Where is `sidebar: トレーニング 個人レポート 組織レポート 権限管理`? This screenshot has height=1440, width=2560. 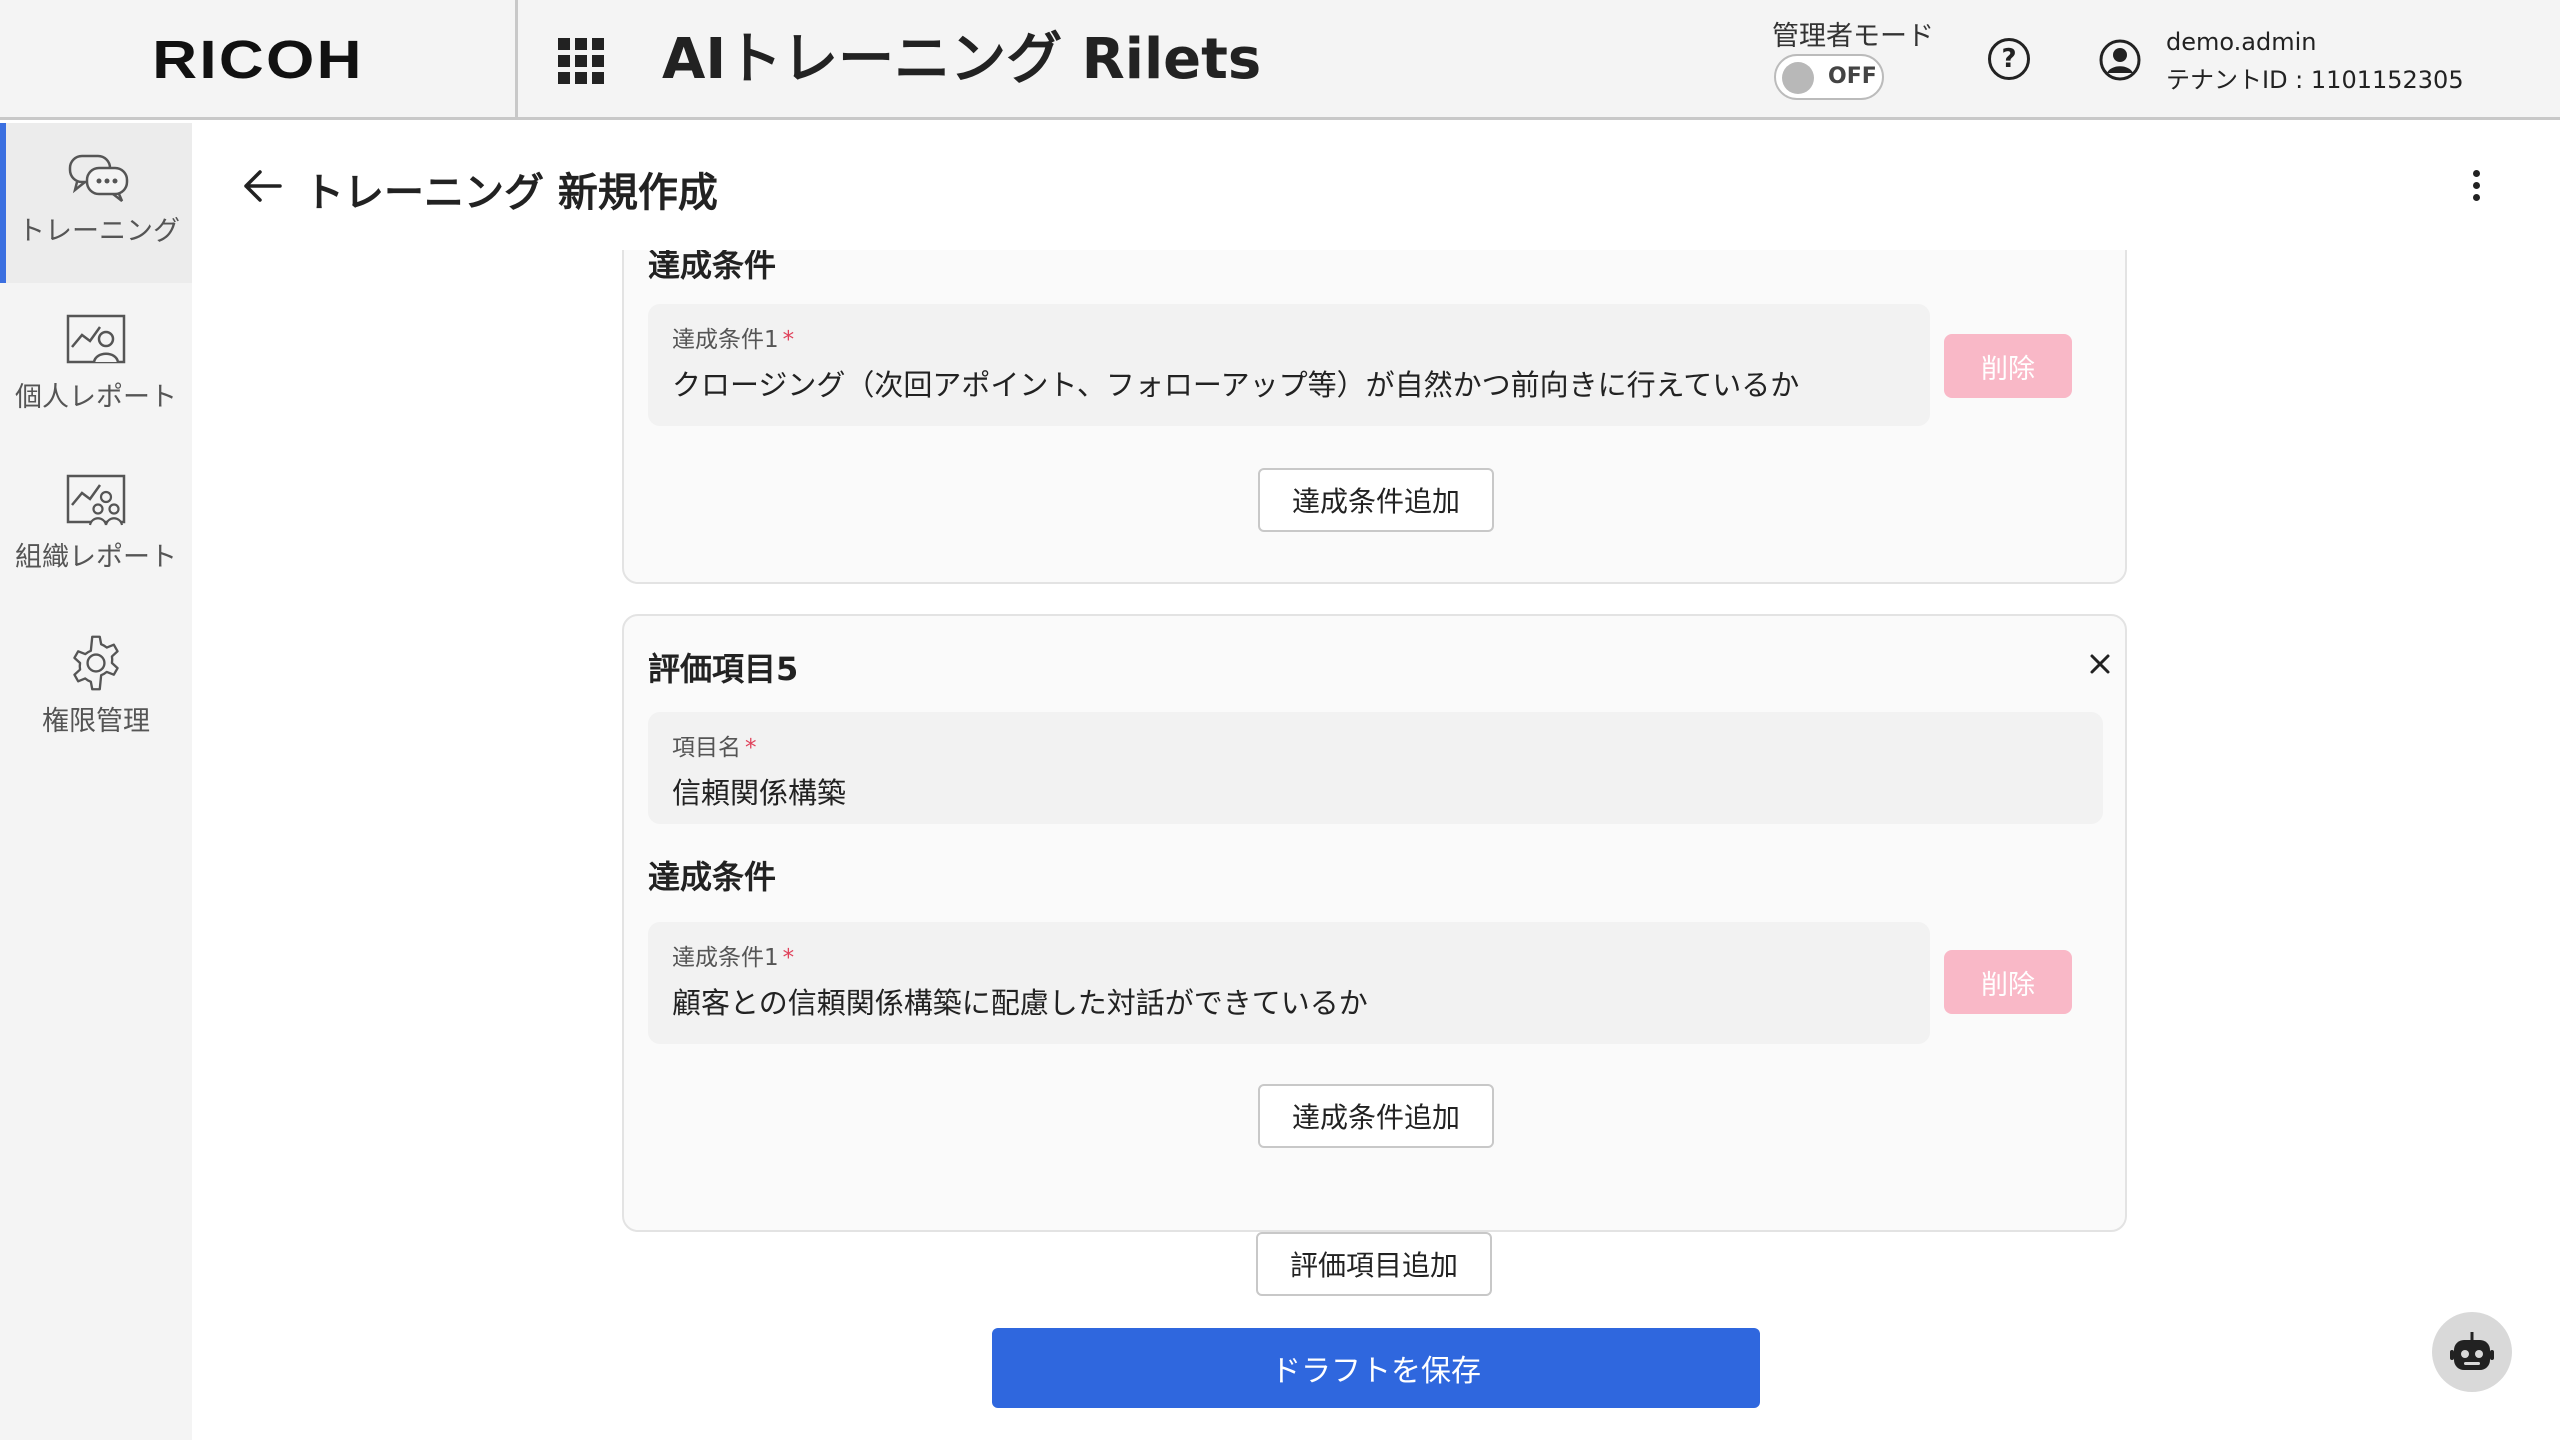 sidebar: トレーニング 個人レポート 組織レポート 権限管理 is located at coordinates (96, 781).